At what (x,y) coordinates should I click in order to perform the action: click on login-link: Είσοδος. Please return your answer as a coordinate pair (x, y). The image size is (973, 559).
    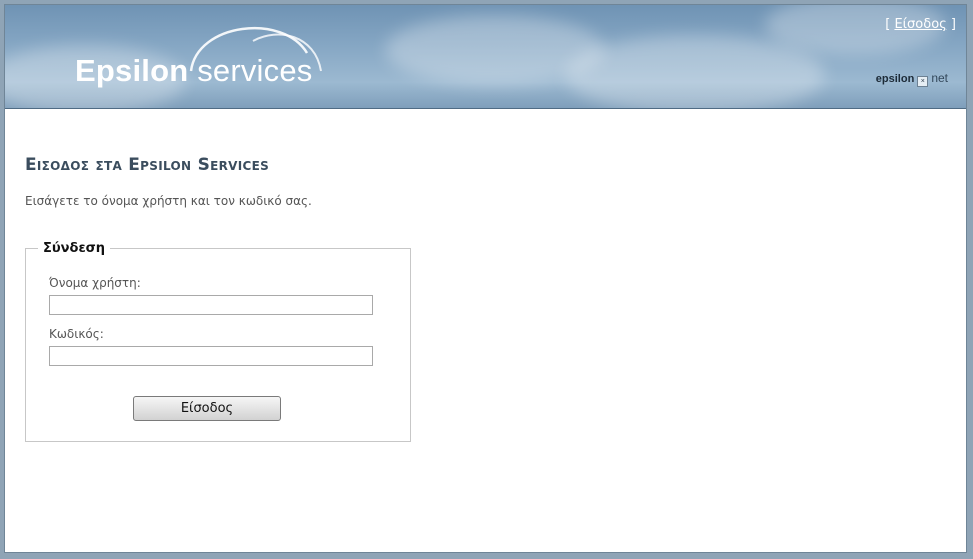
    Looking at the image, I should click on (920, 24).